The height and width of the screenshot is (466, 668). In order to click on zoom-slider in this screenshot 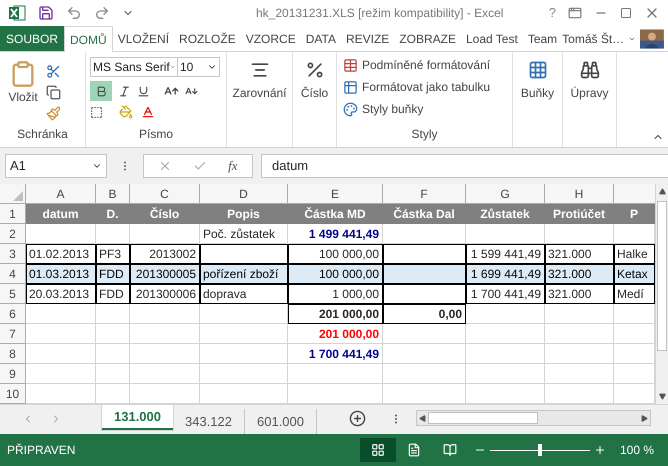, I will do `click(540, 450)`.